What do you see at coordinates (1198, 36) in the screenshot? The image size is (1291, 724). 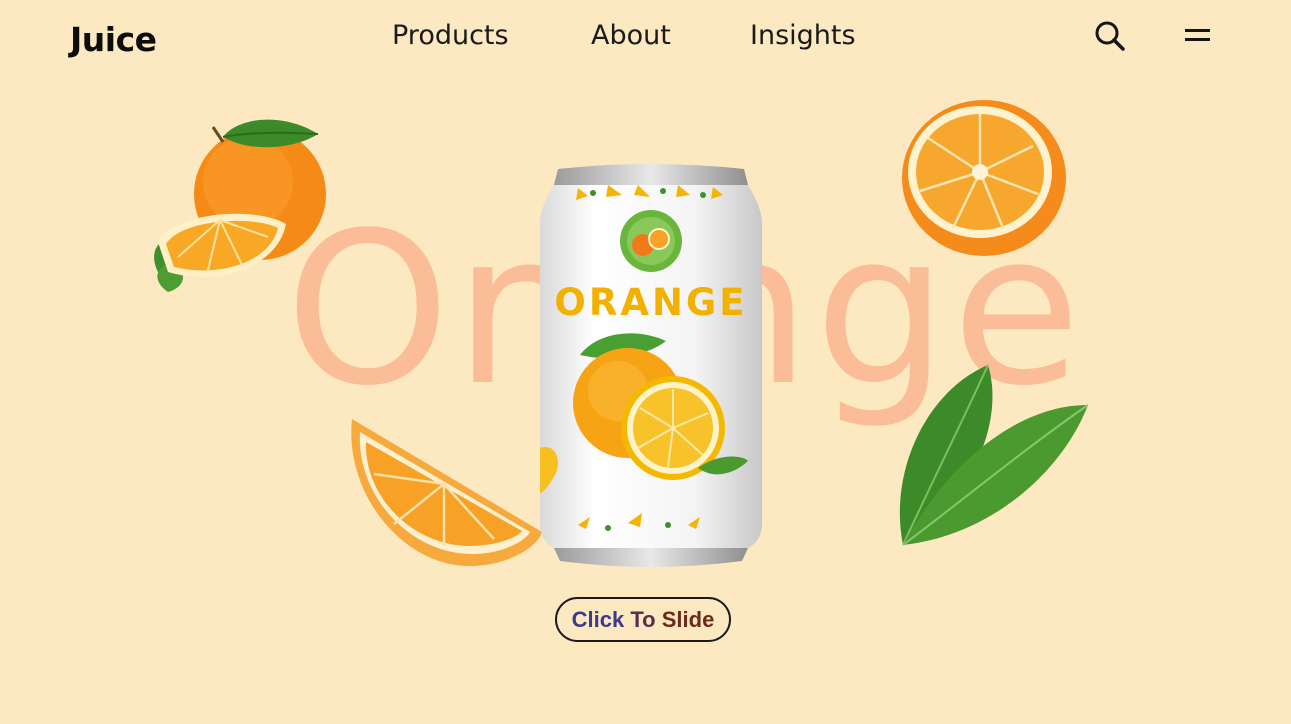 I see `menu-icon` at bounding box center [1198, 36].